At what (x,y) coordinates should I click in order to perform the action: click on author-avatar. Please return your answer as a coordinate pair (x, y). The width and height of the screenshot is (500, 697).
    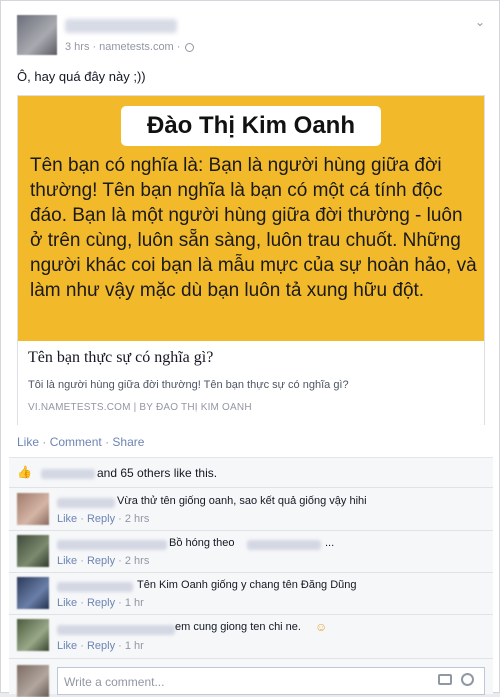
    Looking at the image, I should click on (37, 35).